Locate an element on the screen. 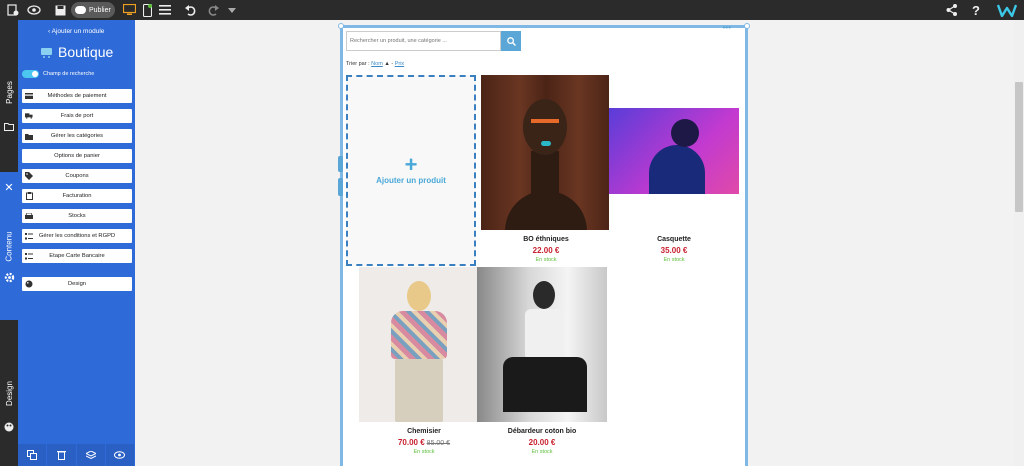  sort-name-label: Nom is located at coordinates (377, 64).